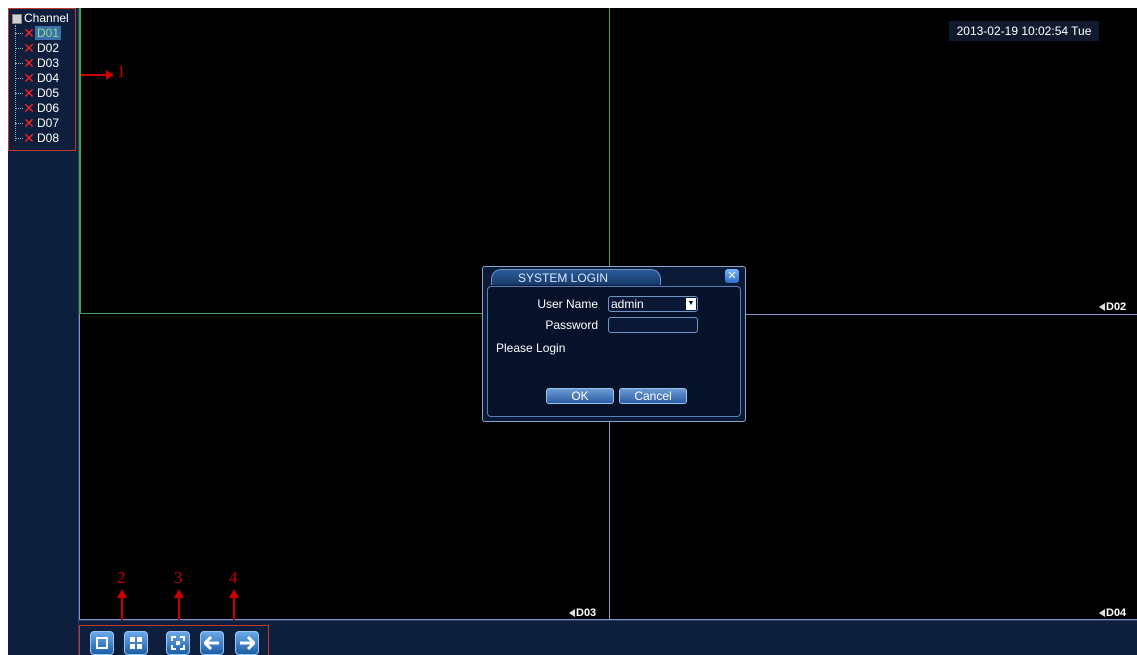  Describe the element at coordinates (586, 613) in the screenshot. I see `cam-label-text: D03` at that location.